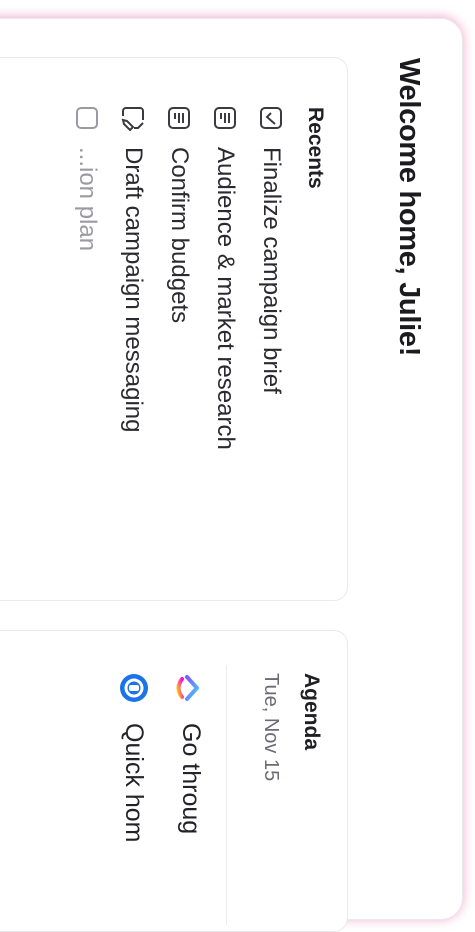  What do you see at coordinates (87, 199) in the screenshot?
I see `recent-item-label: ...ion plan` at bounding box center [87, 199].